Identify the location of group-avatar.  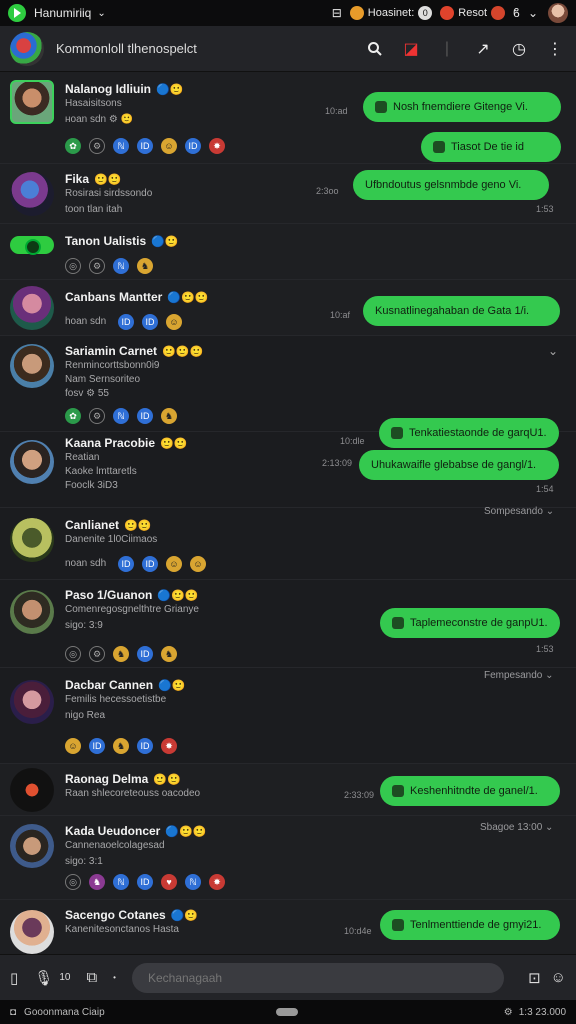
(27, 48).